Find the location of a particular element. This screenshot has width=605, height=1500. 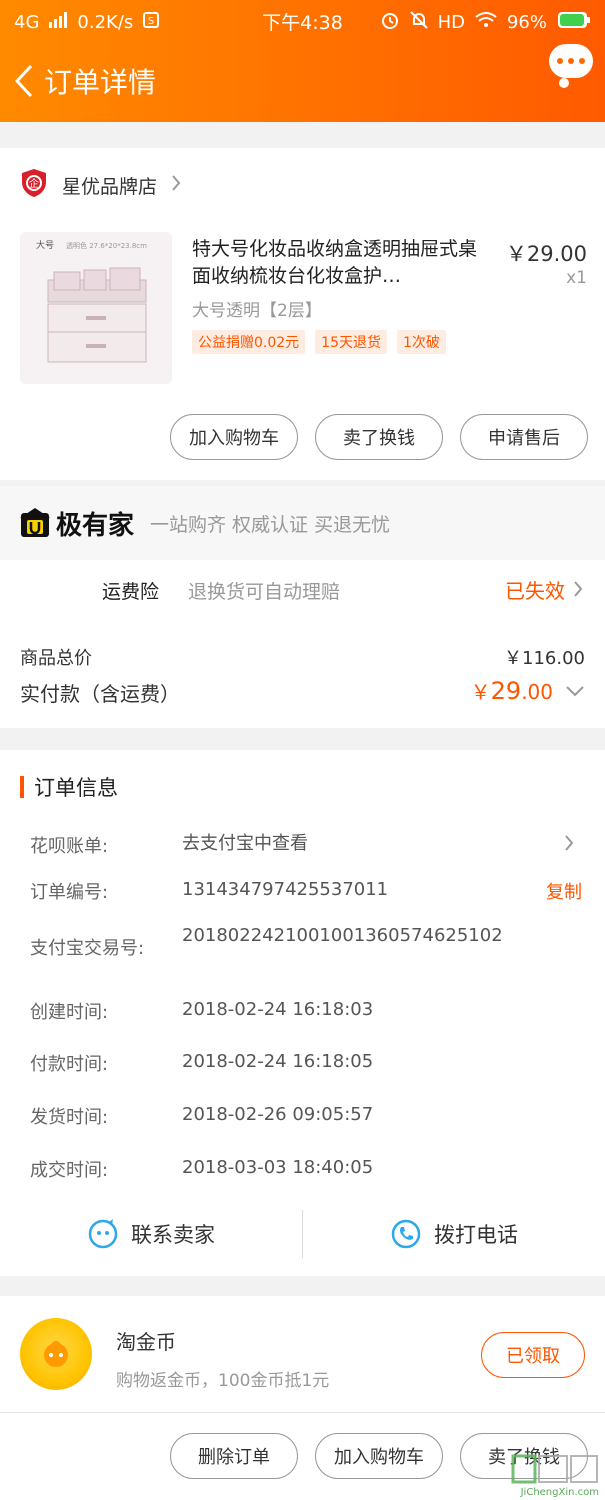

site-watermark: JiChengXin.com is located at coordinates (542, 1476).